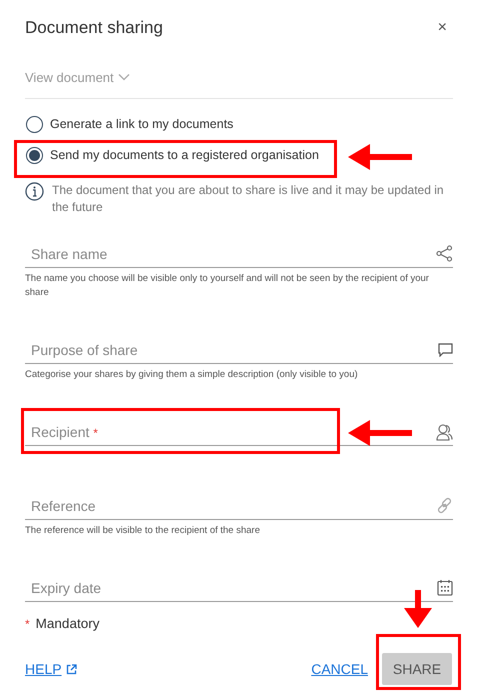 Image resolution: width=477 pixels, height=692 pixels. What do you see at coordinates (339, 669) in the screenshot?
I see `cancel-link: CANCEL` at bounding box center [339, 669].